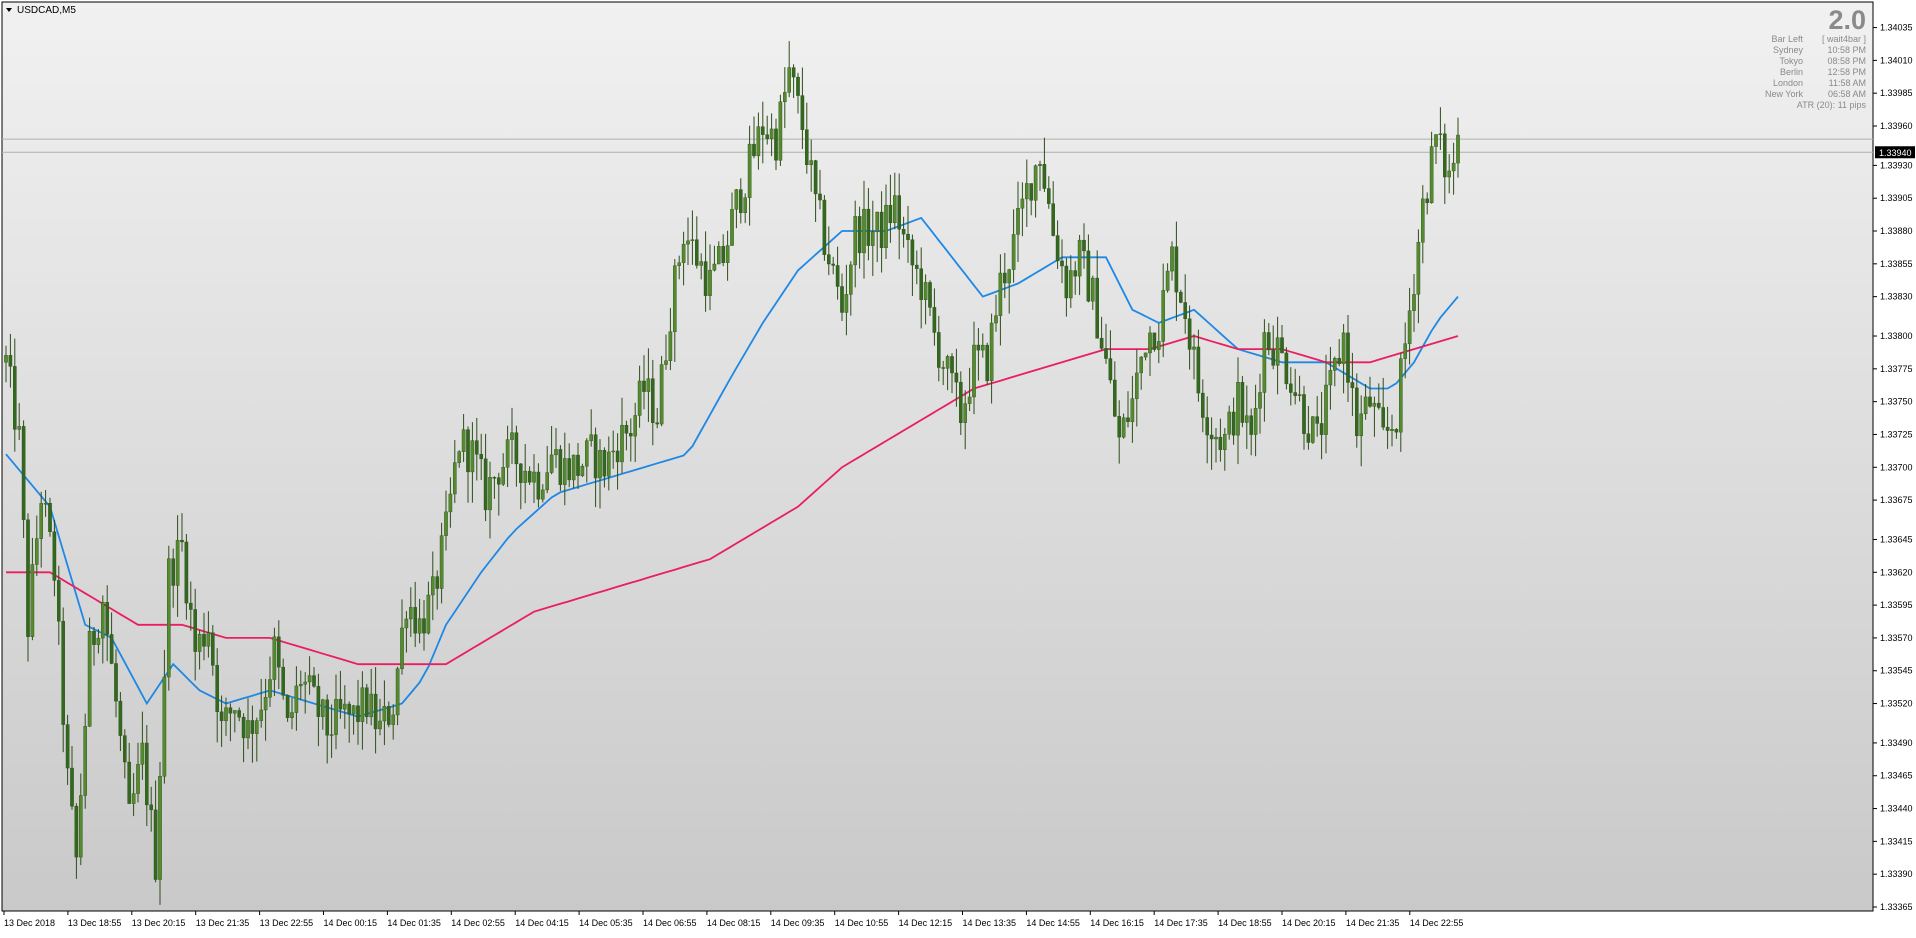 The image size is (1916, 938). What do you see at coordinates (1896, 841) in the screenshot?
I see `y-tick-label: 1.33415` at bounding box center [1896, 841].